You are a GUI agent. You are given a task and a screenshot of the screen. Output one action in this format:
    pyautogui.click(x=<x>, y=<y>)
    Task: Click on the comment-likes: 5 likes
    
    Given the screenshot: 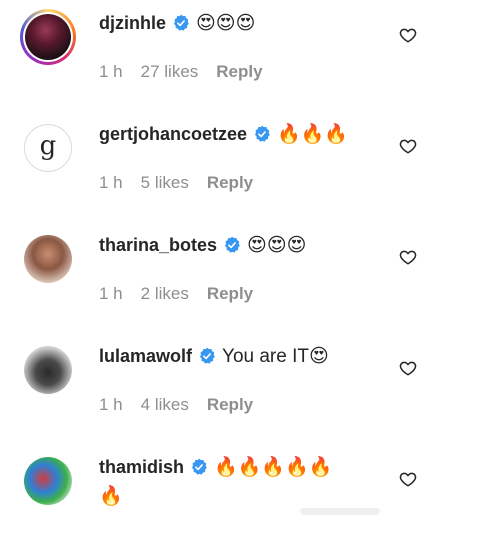 What is the action you would take?
    pyautogui.click(x=165, y=182)
    